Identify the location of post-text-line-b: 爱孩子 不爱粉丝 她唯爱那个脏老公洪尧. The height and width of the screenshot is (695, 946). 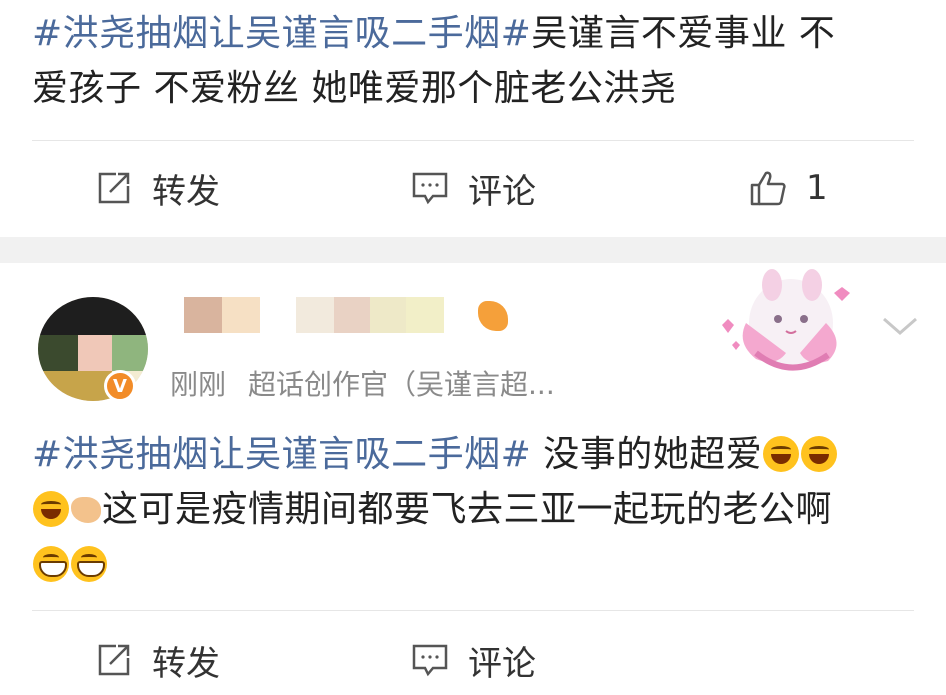
(354, 88).